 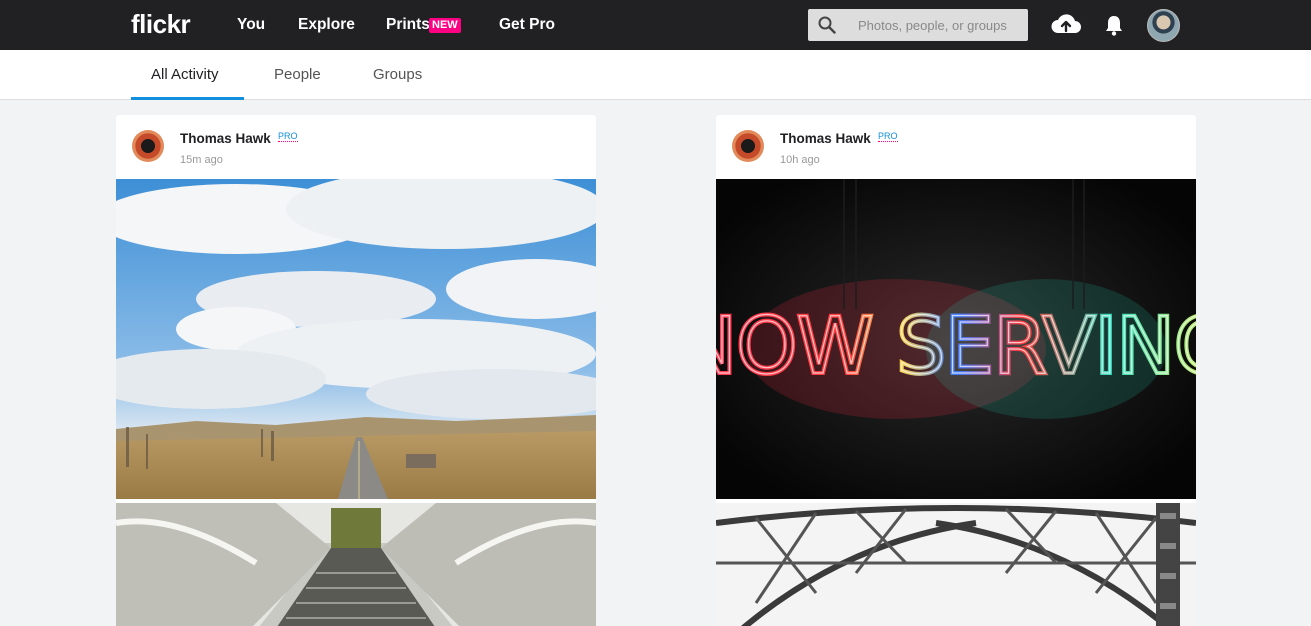 I want to click on neon-sign-highlight: NOW SERVING, so click(x=956, y=347).